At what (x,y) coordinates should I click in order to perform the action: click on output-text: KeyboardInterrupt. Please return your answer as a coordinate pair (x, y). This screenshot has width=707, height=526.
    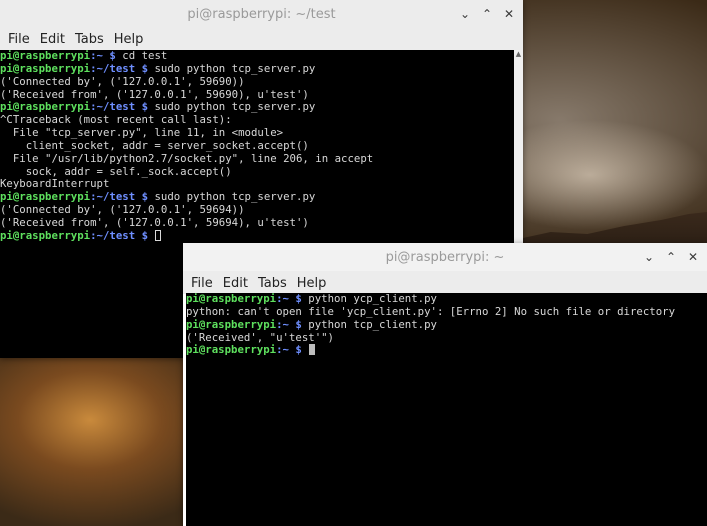
    Looking at the image, I should click on (55, 184).